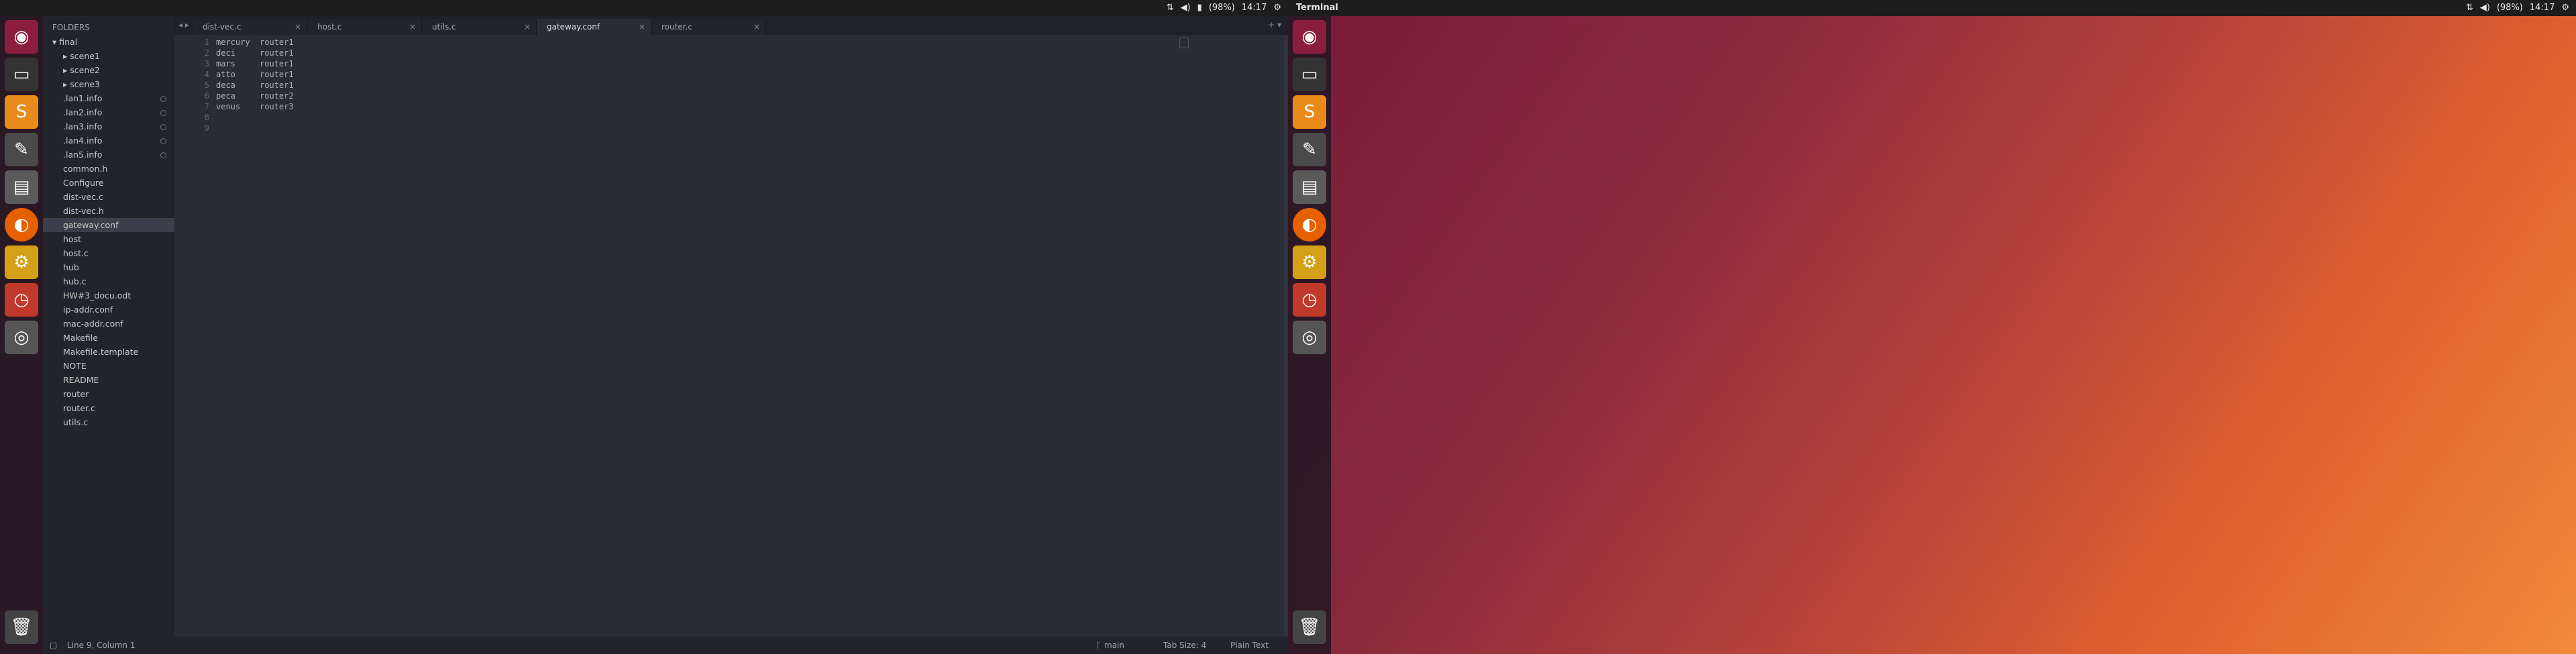 The width and height of the screenshot is (2576, 654). What do you see at coordinates (108, 183) in the screenshot?
I see `sidebar-item: Configure` at bounding box center [108, 183].